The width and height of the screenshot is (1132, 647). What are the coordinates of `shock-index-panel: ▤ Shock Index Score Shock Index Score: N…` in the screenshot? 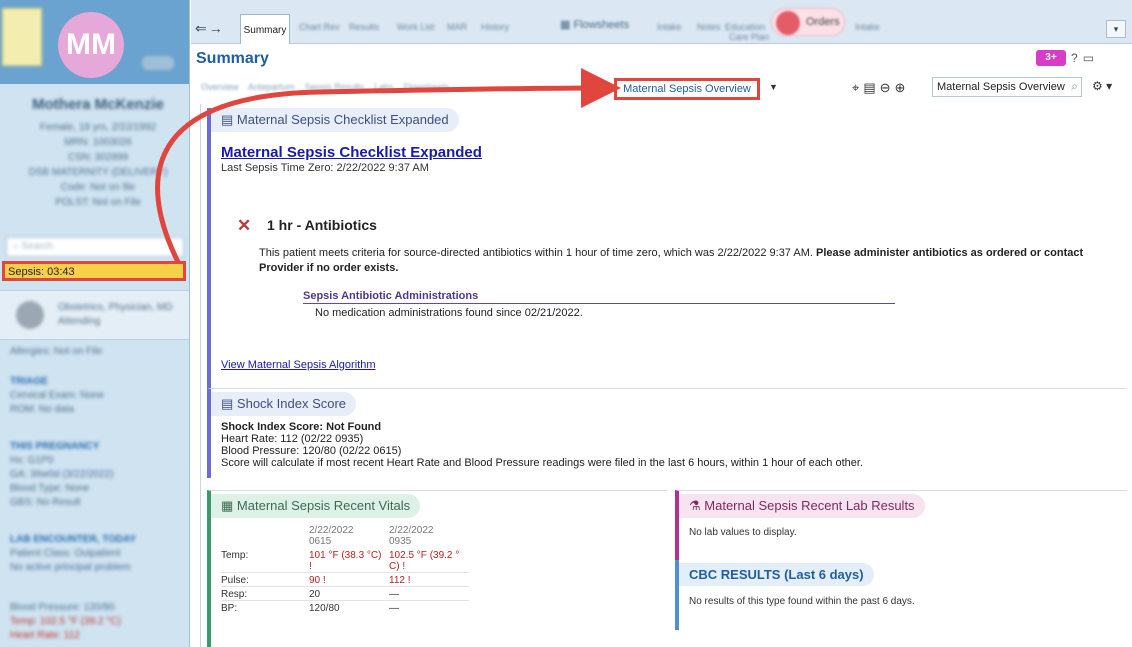 It's located at (667, 433).